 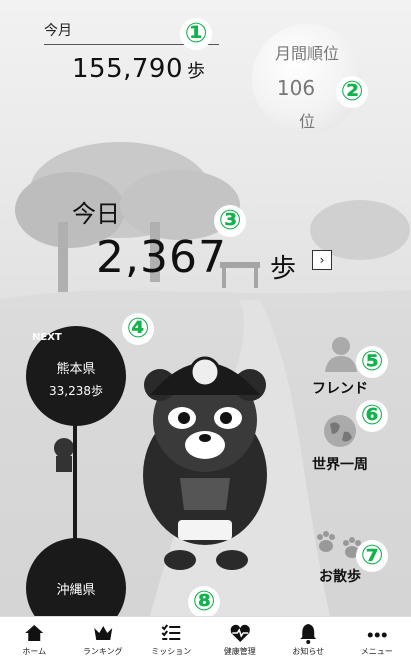 What do you see at coordinates (340, 389) in the screenshot?
I see `friend-label: フレンド` at bounding box center [340, 389].